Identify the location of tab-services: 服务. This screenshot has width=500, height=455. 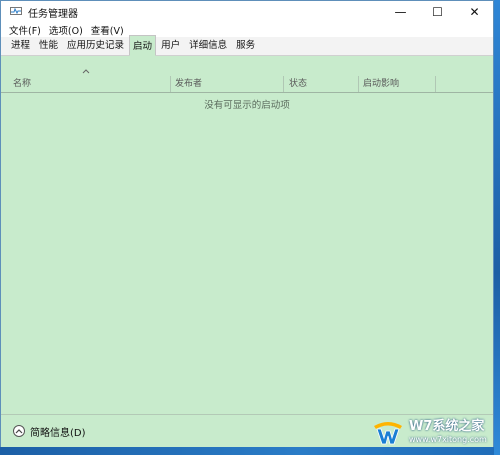
(245, 44).